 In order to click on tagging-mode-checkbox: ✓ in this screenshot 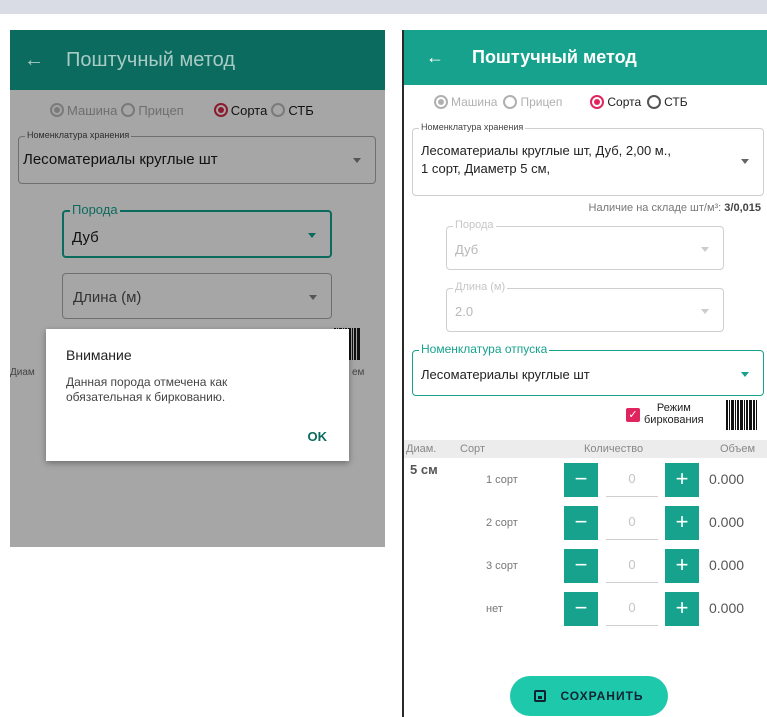, I will do `click(633, 415)`.